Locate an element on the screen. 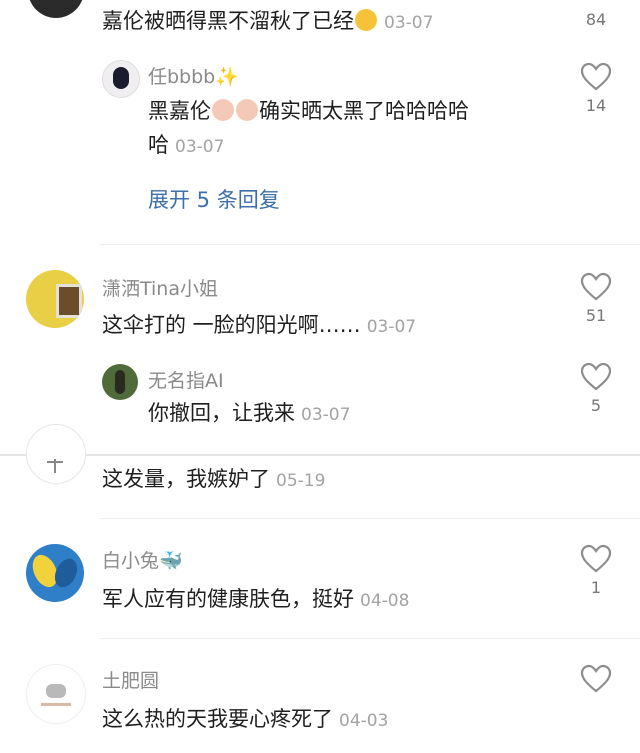 The image size is (640, 753). comment-content: 军人应有的健康肤色，挺好 is located at coordinates (228, 599).